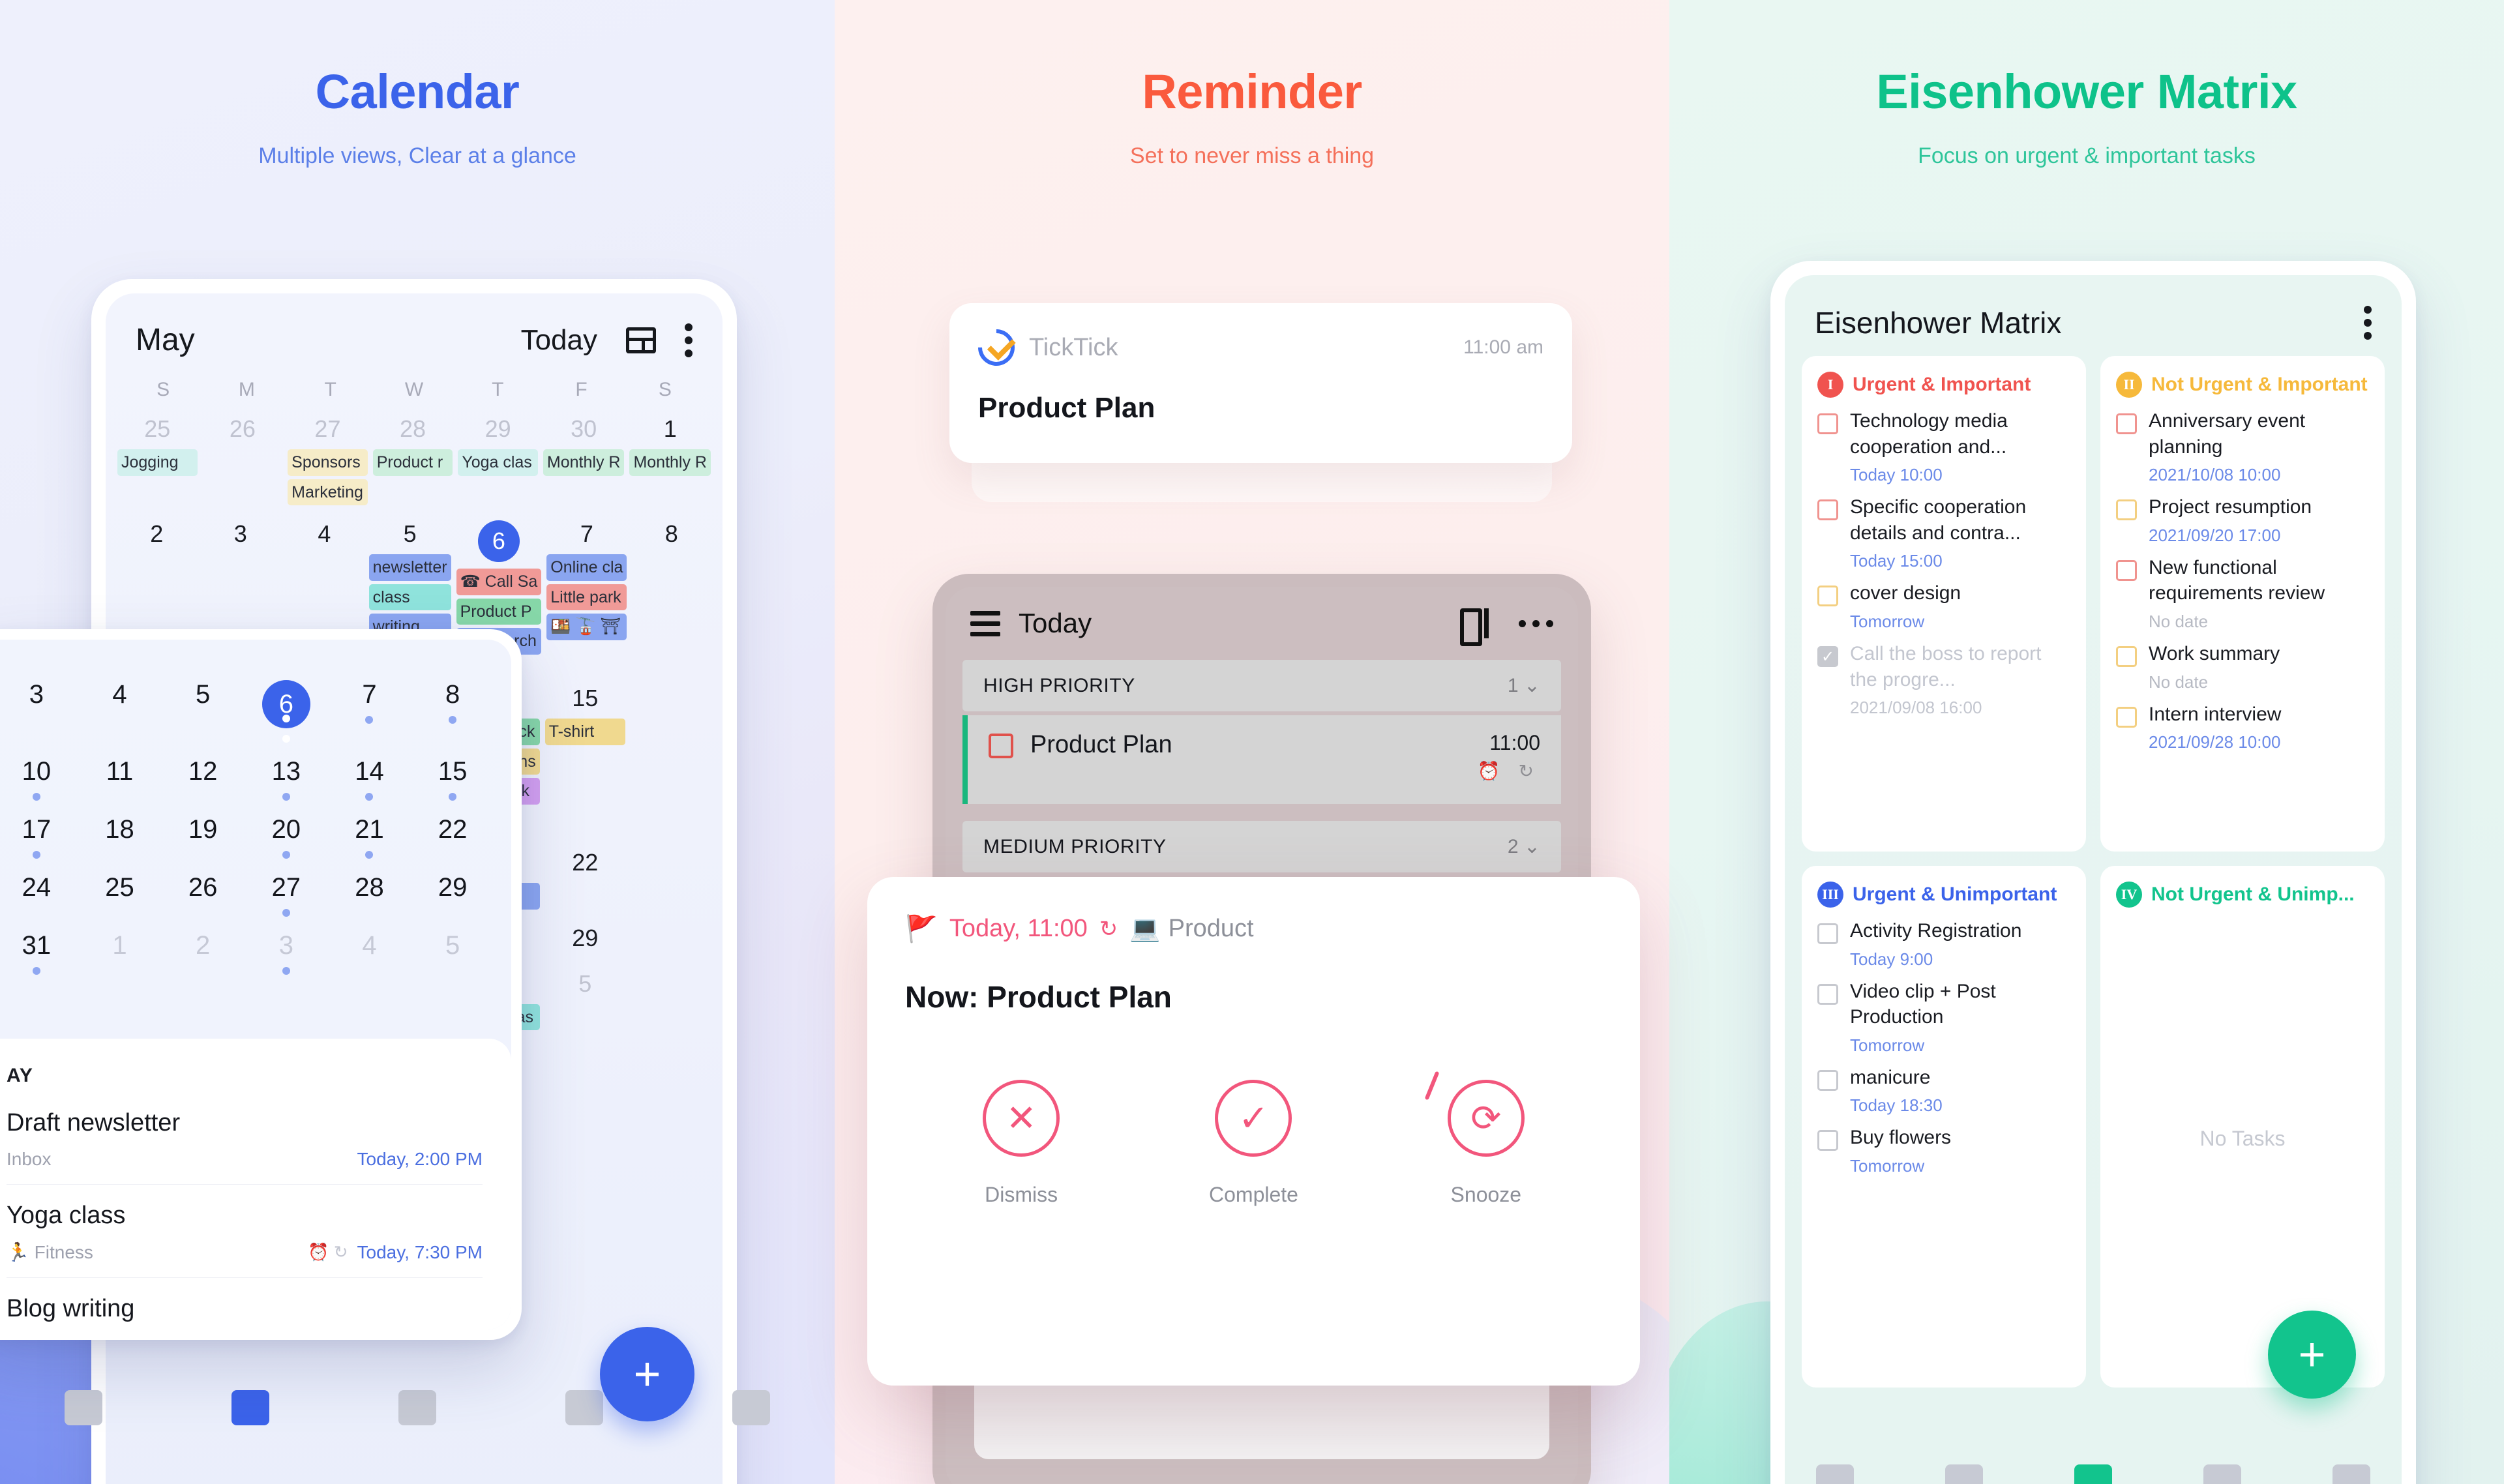 The height and width of the screenshot is (1484, 2504). I want to click on calendar-day-cell: 28 Product r, so click(413, 456).